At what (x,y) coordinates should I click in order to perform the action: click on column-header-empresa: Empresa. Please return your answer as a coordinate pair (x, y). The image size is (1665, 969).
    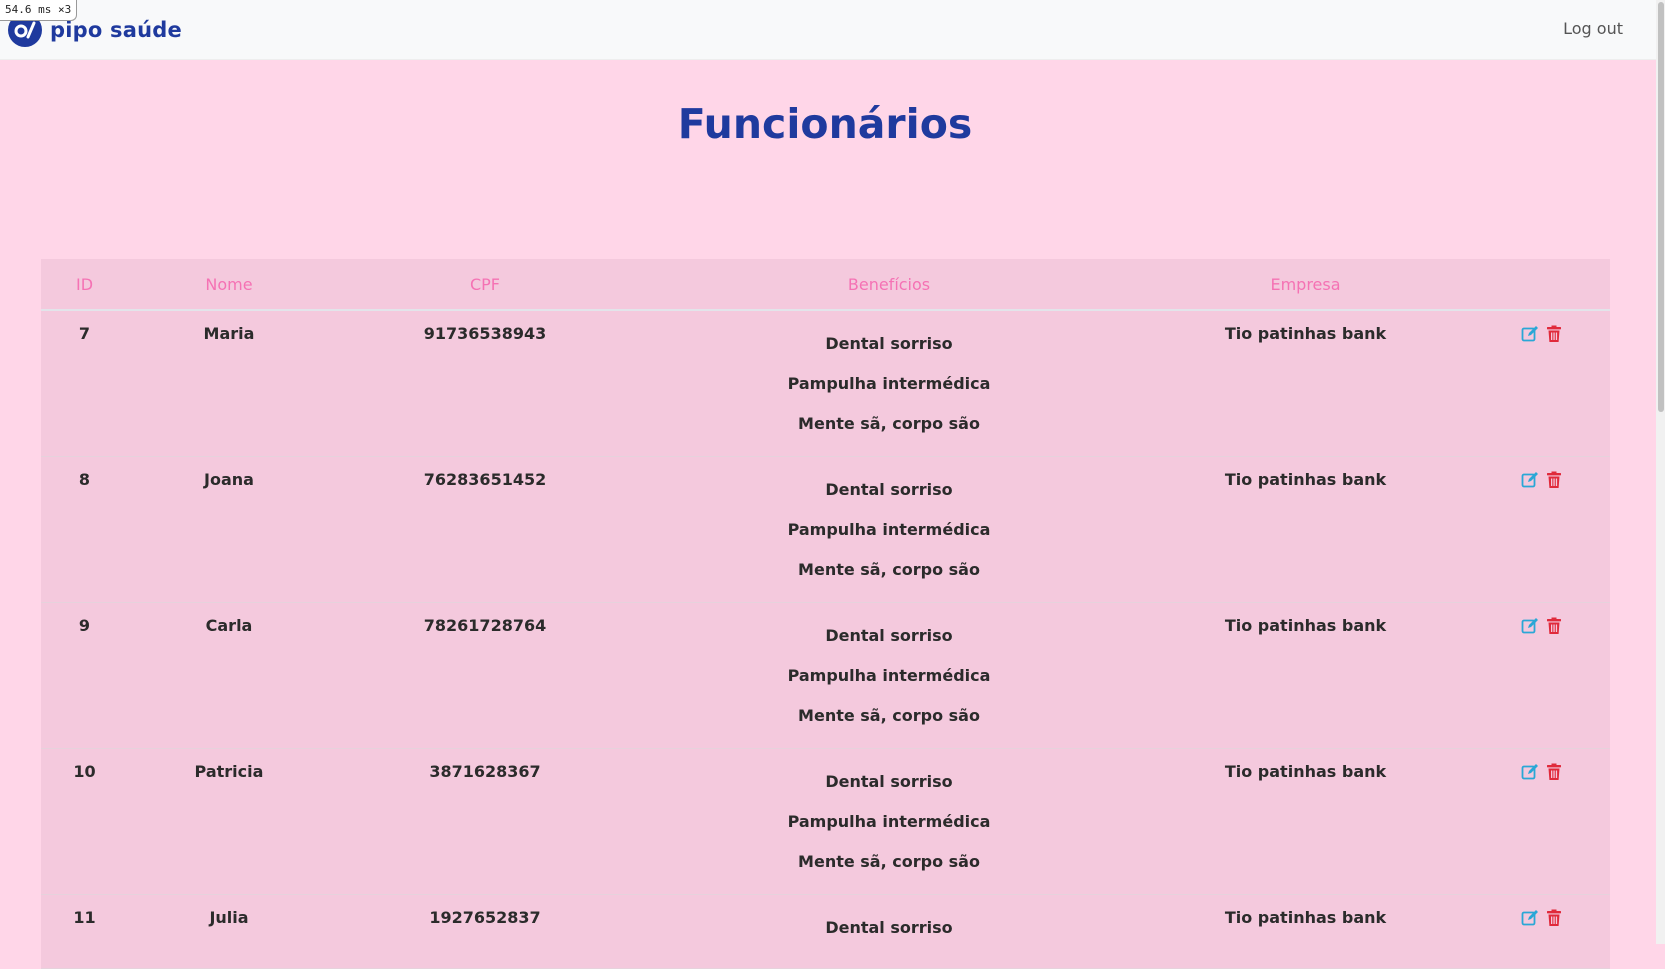
    Looking at the image, I should click on (1305, 285).